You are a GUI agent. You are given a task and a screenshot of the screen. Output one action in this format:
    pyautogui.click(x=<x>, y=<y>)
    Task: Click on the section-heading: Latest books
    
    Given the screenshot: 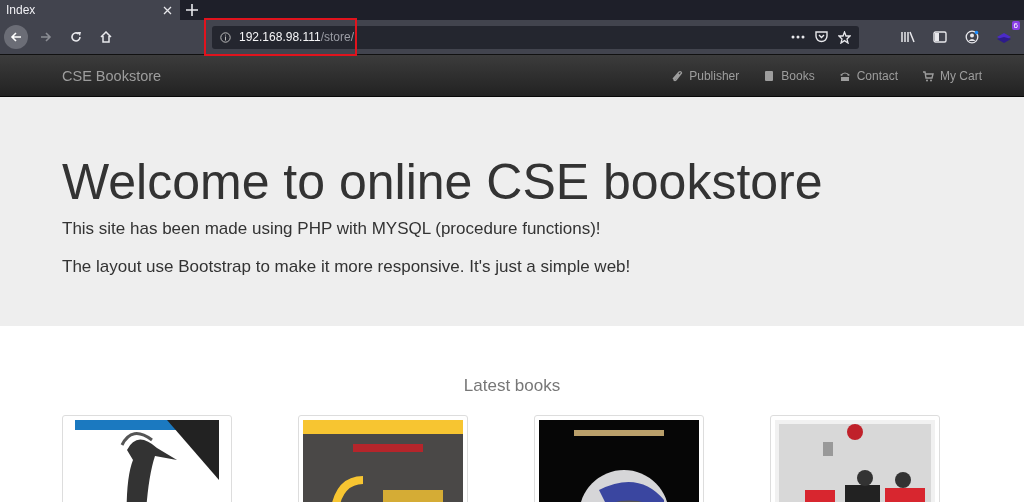 What is the action you would take?
    pyautogui.click(x=512, y=386)
    